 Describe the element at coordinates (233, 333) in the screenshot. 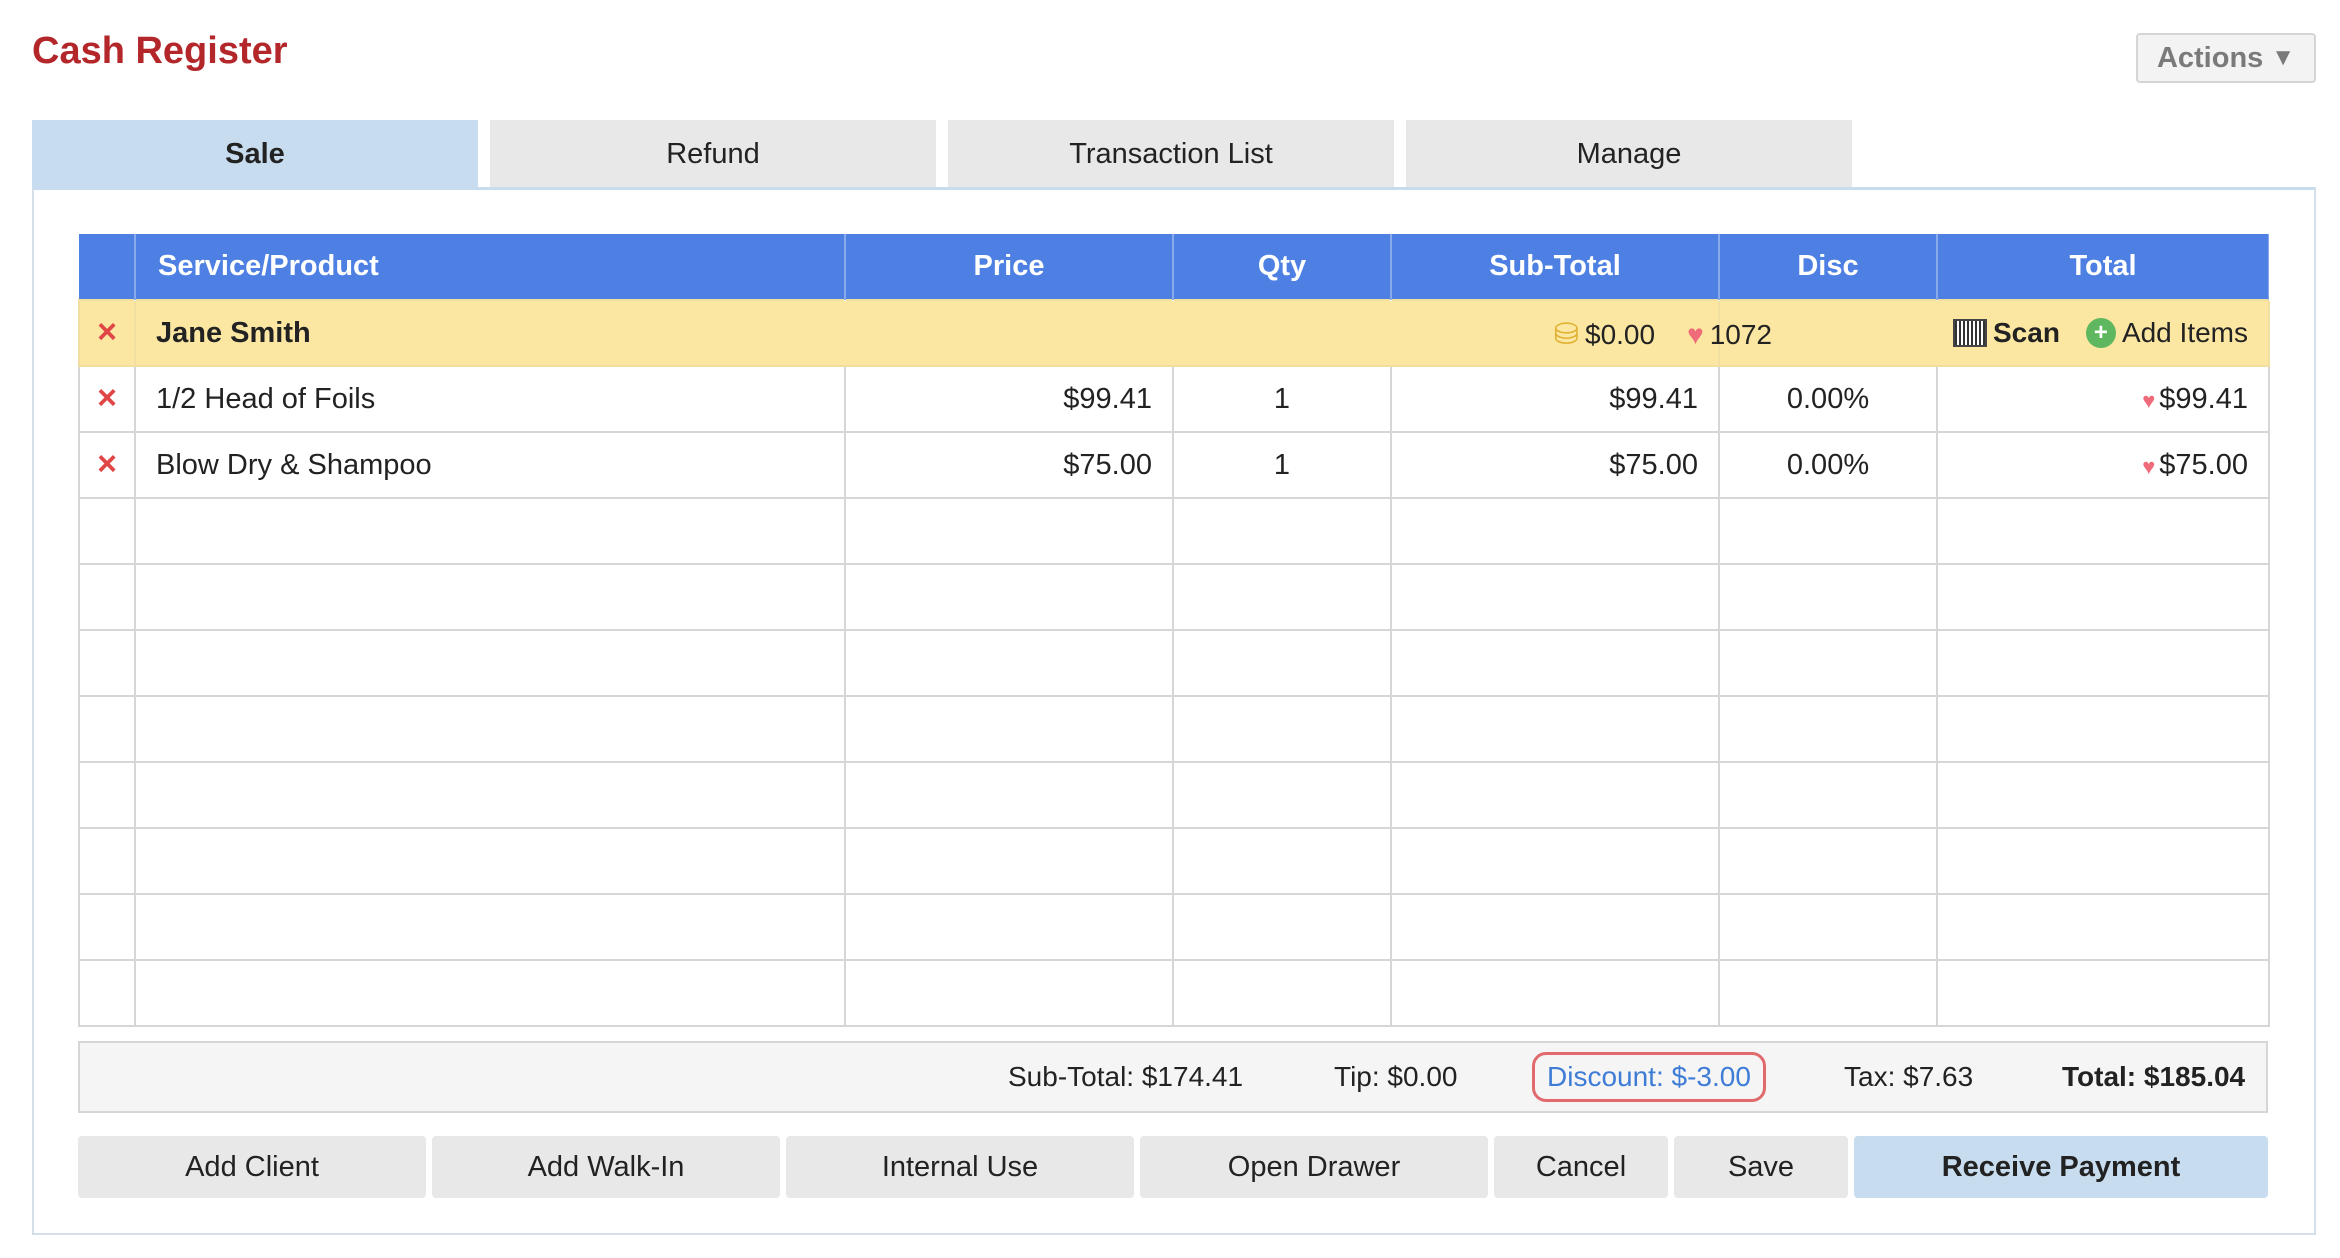

I see `client-name: Jane Smith` at that location.